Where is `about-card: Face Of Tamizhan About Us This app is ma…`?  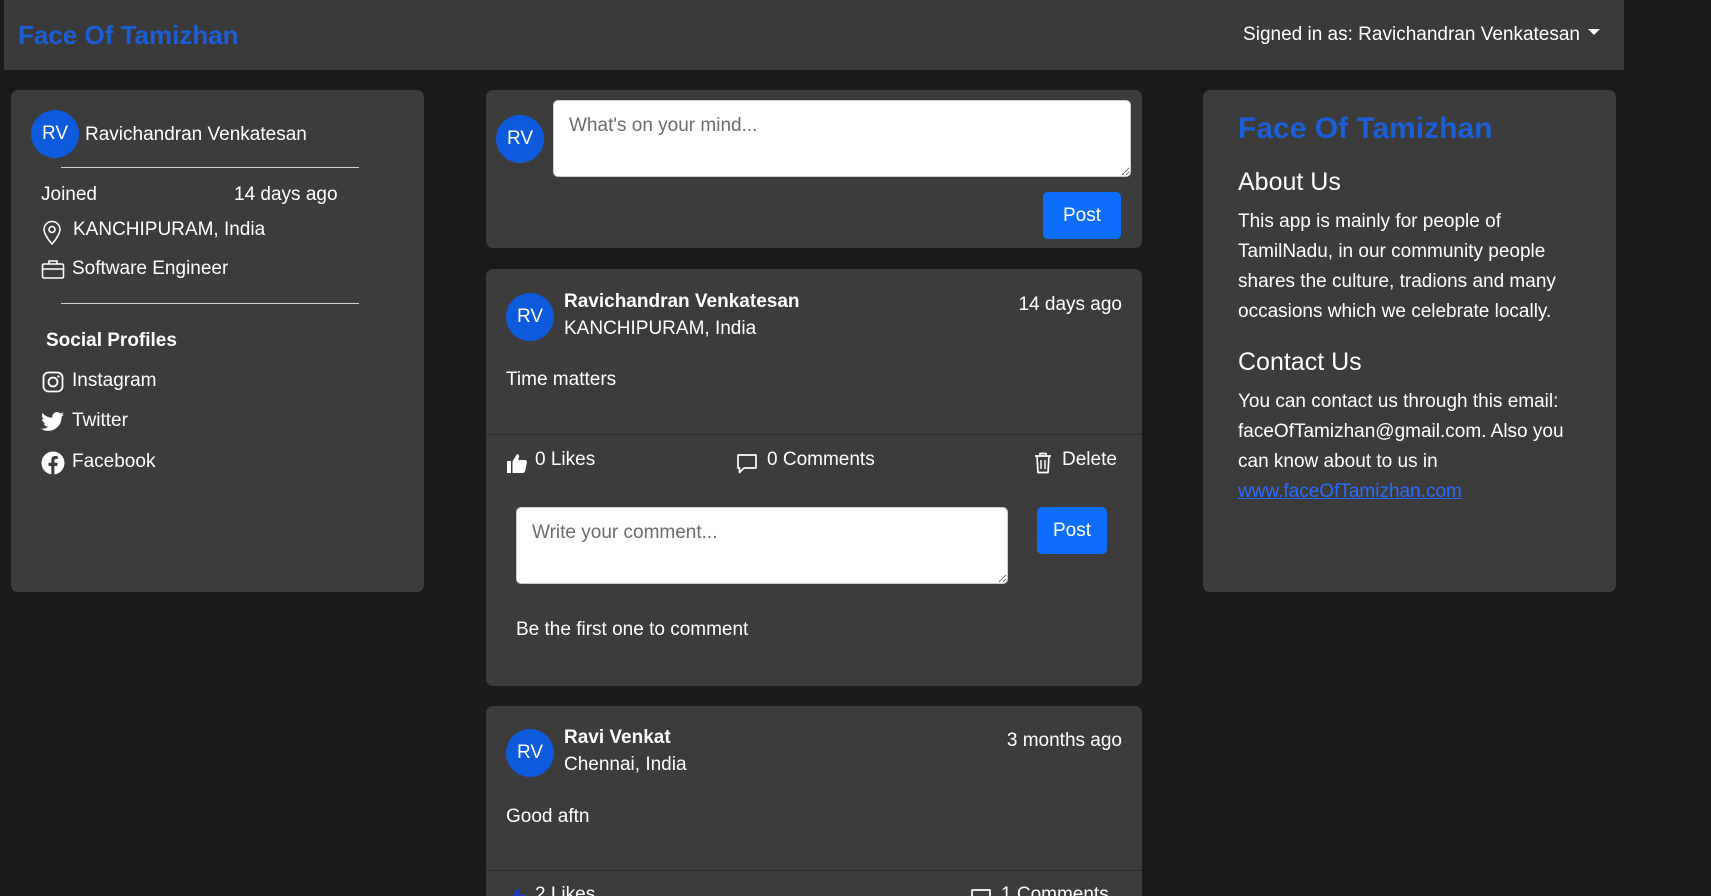
about-card: Face Of Tamizhan About Us This app is ma… is located at coordinates (1409, 341).